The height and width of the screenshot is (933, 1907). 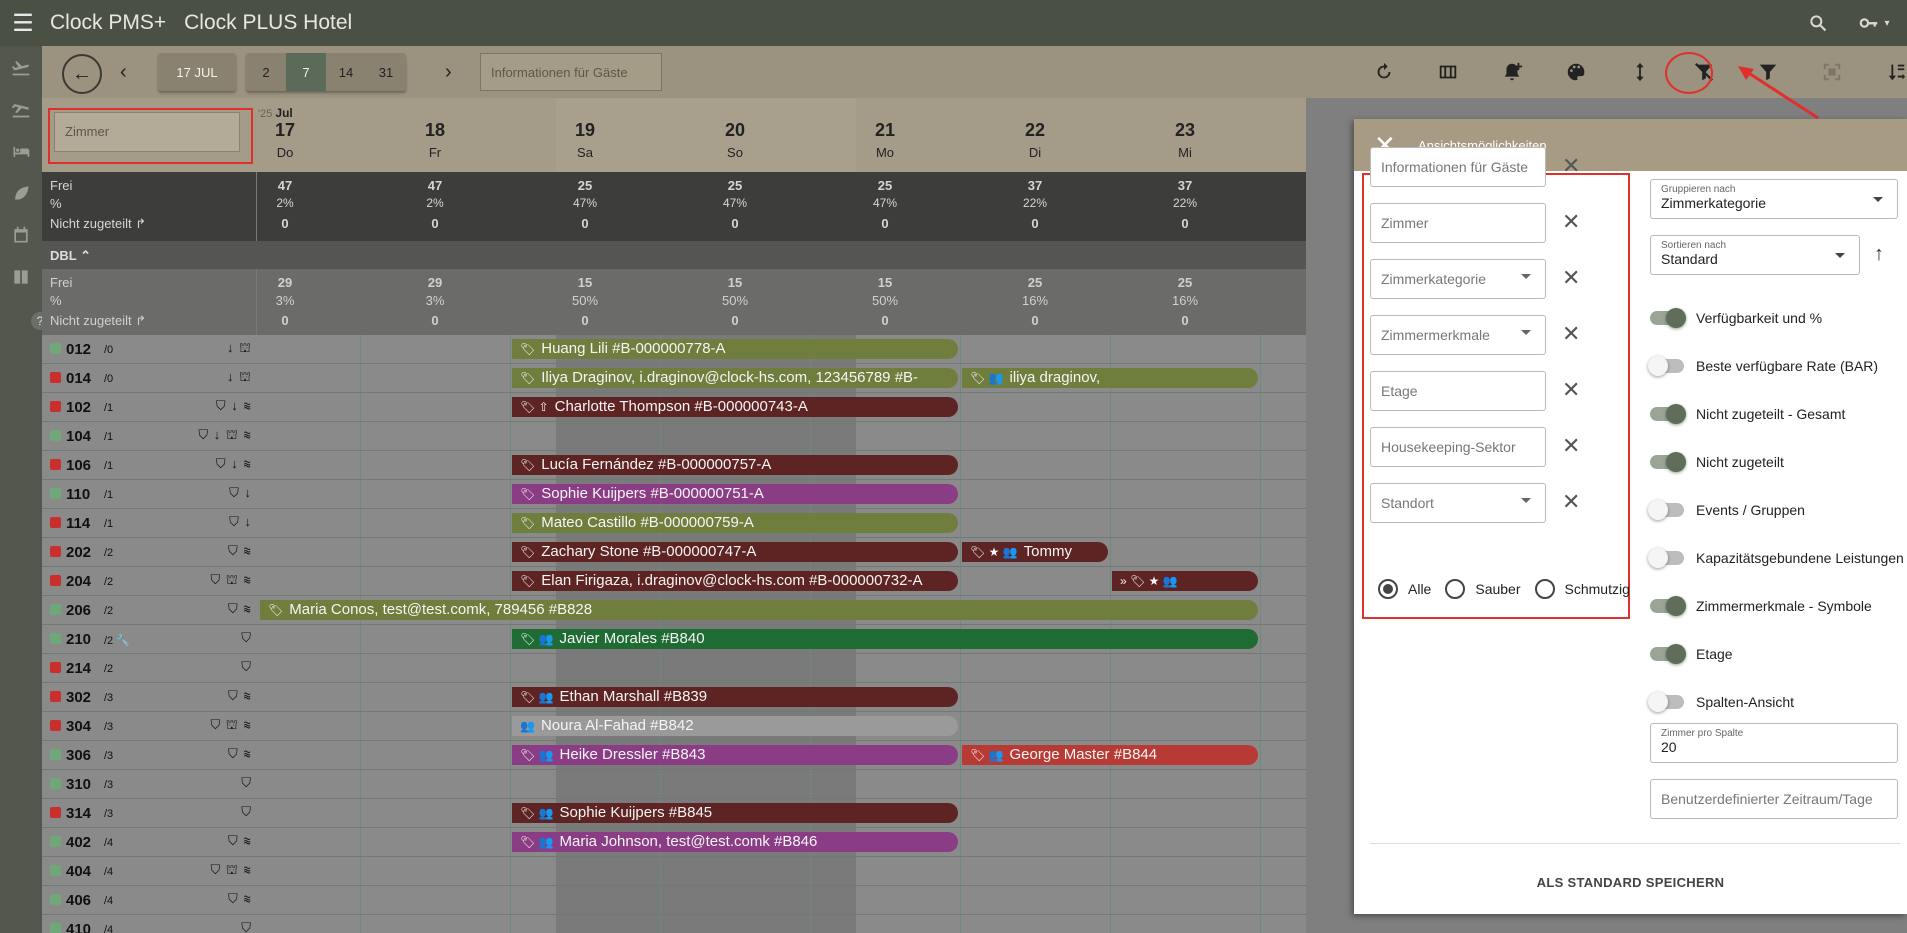 What do you see at coordinates (1755, 255) in the screenshot?
I see `sort-by-select: Sortieren nach Standard` at bounding box center [1755, 255].